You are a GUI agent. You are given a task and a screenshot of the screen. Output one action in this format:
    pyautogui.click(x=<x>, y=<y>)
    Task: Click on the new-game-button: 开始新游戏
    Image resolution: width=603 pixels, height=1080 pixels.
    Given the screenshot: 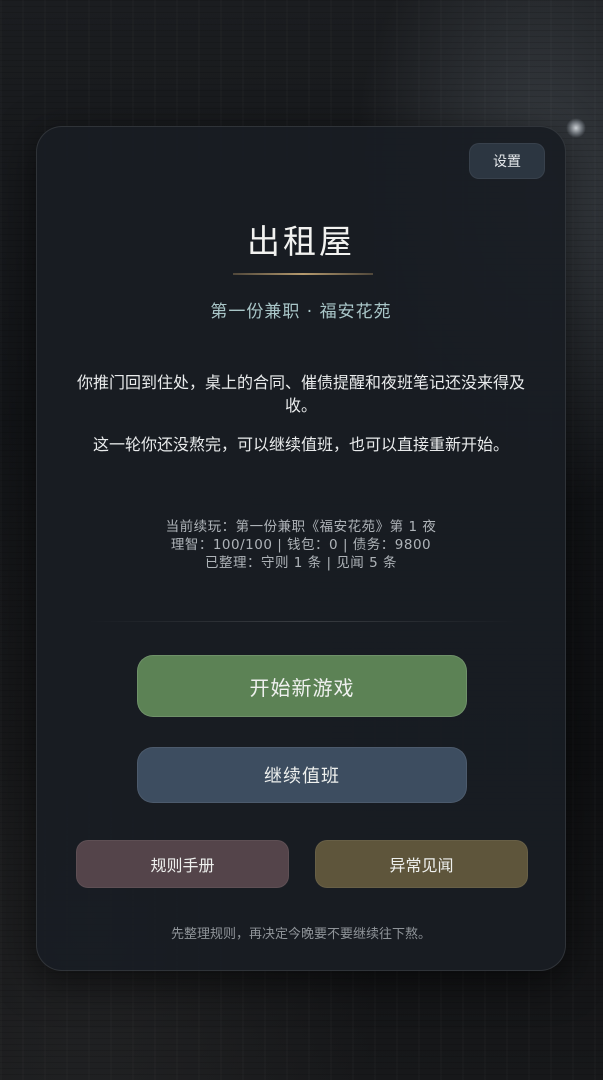 What is the action you would take?
    pyautogui.click(x=302, y=686)
    